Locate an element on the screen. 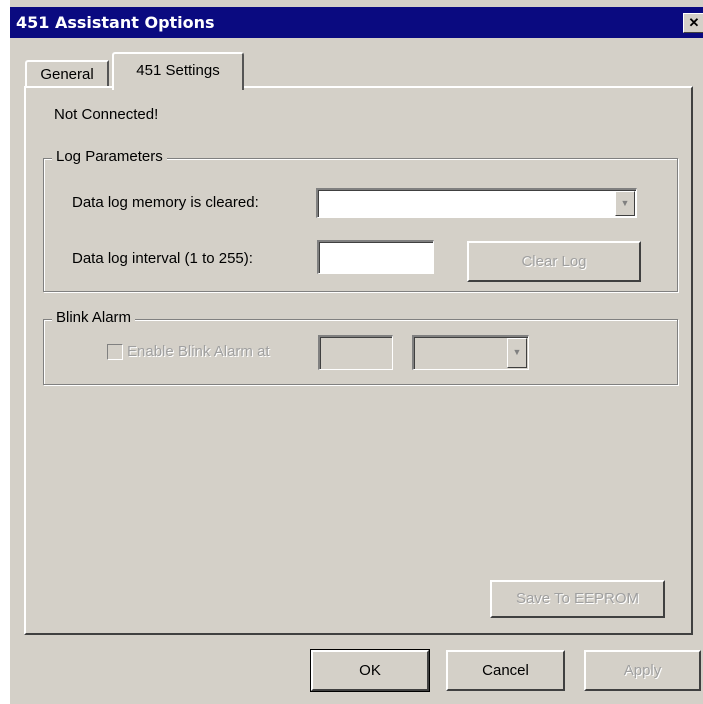 The width and height of the screenshot is (703, 704). apply-button: Apply is located at coordinates (642, 670).